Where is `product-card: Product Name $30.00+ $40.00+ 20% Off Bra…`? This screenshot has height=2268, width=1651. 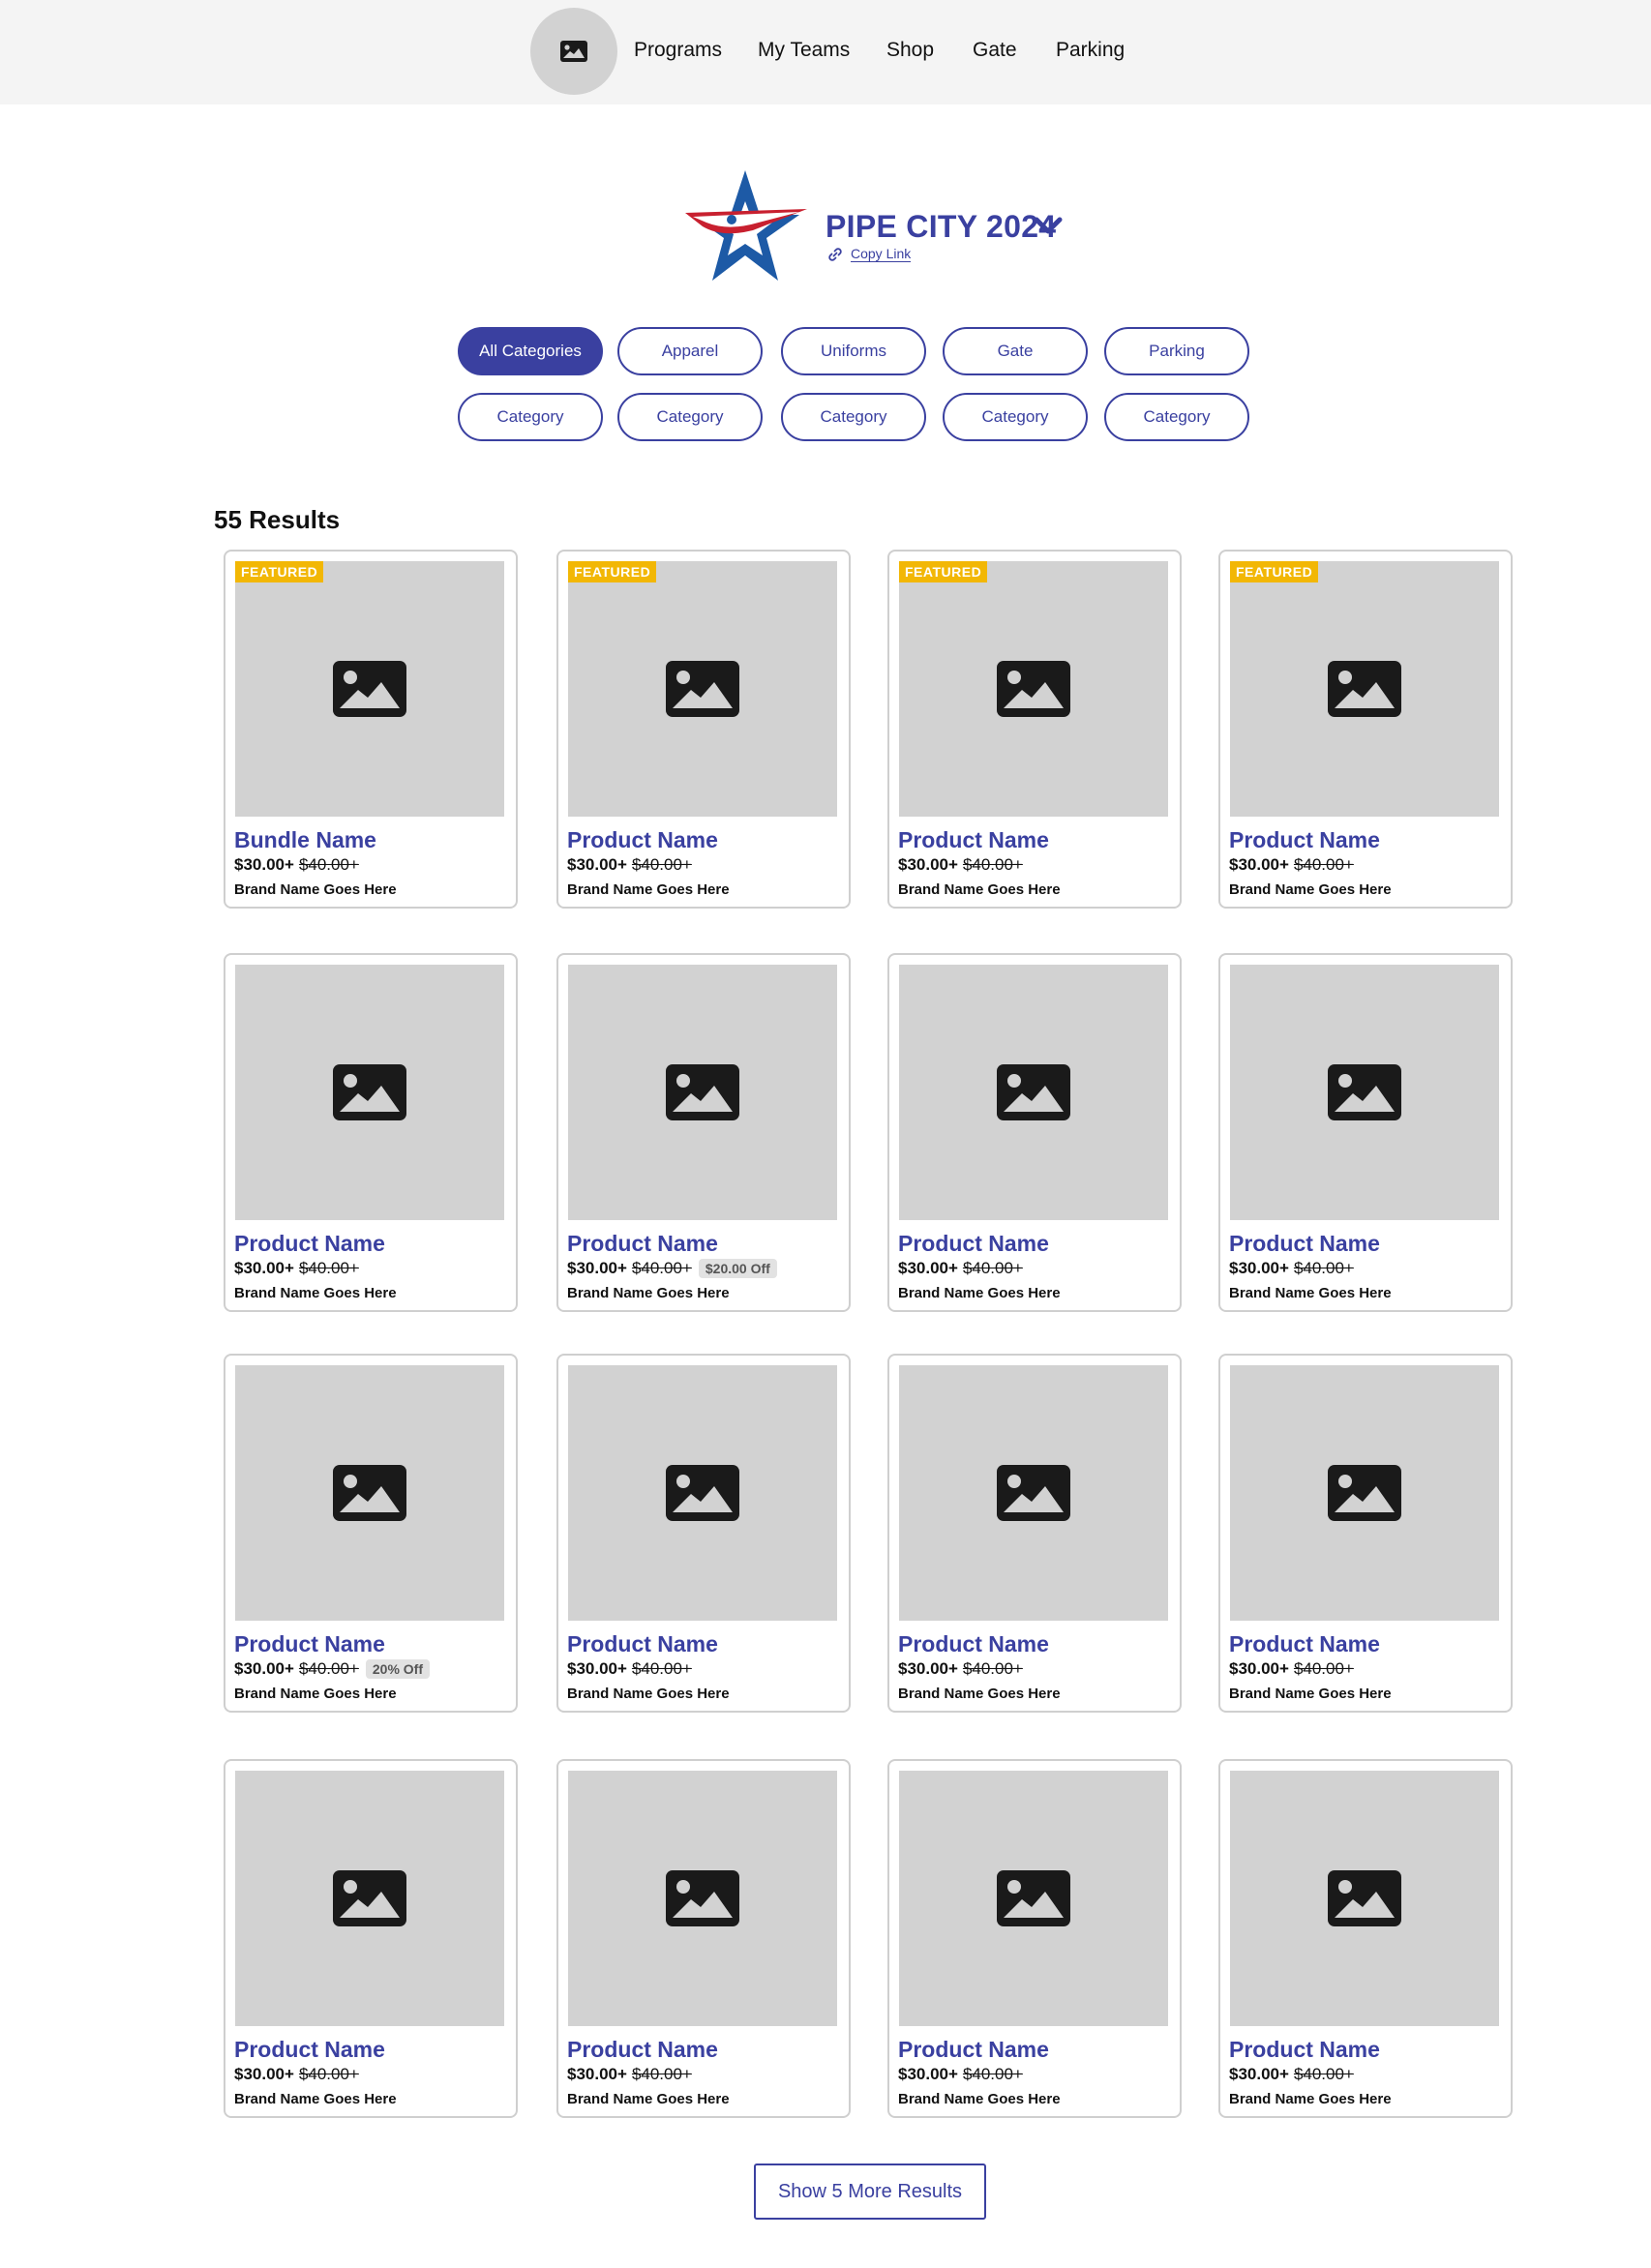
product-card: Product Name $30.00+ $40.00+ 20% Off Bra… is located at coordinates (371, 1533).